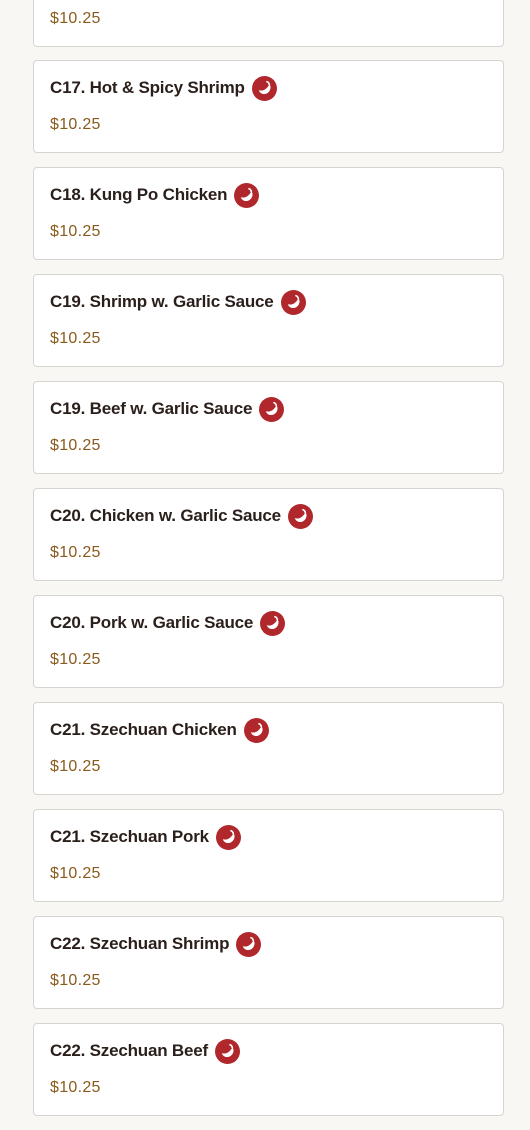 The image size is (530, 1130). I want to click on menu-item-card: C19. Shrimp w. Garlic Sauce $10.25, so click(268, 320).